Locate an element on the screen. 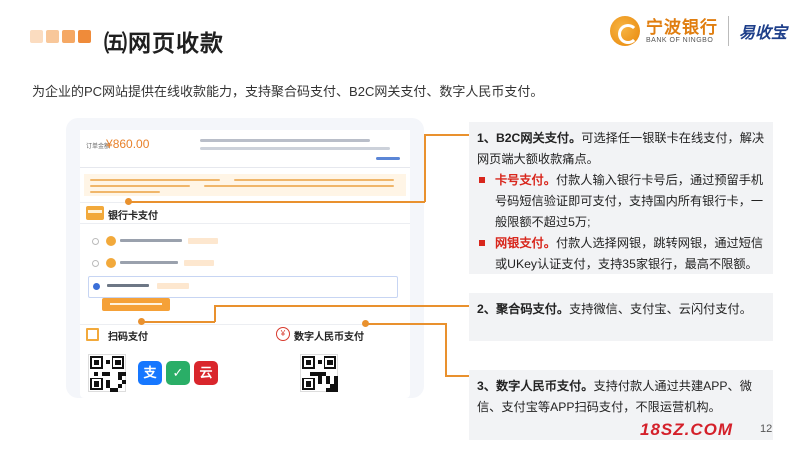 The height and width of the screenshot is (450, 800). brand-text: 宁波银行 BANK OF NINGBO is located at coordinates (682, 30).